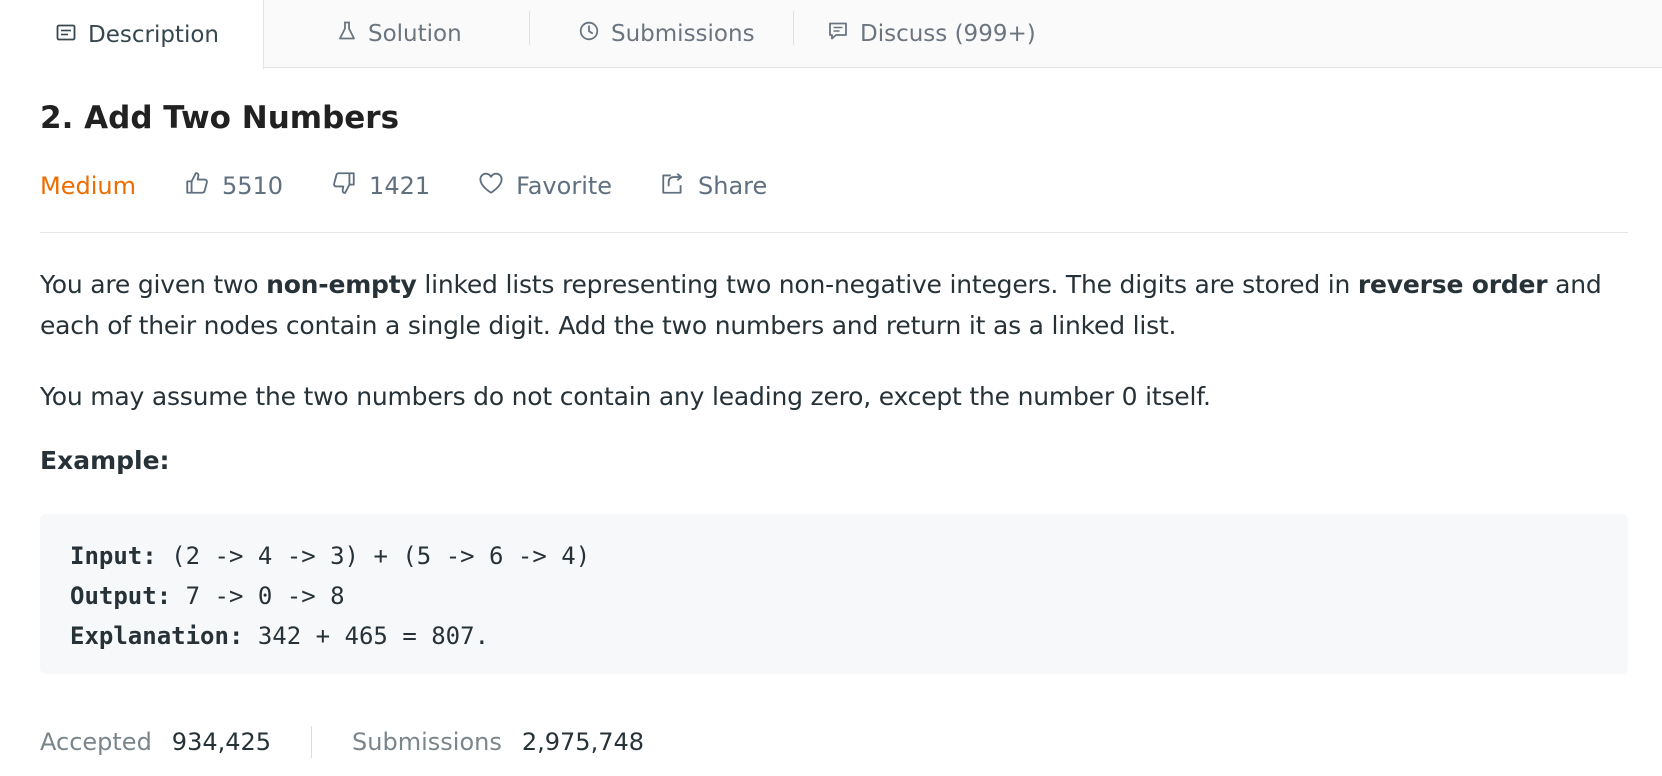 The width and height of the screenshot is (1662, 776). What do you see at coordinates (113, 556) in the screenshot?
I see `input-label: Input:` at bounding box center [113, 556].